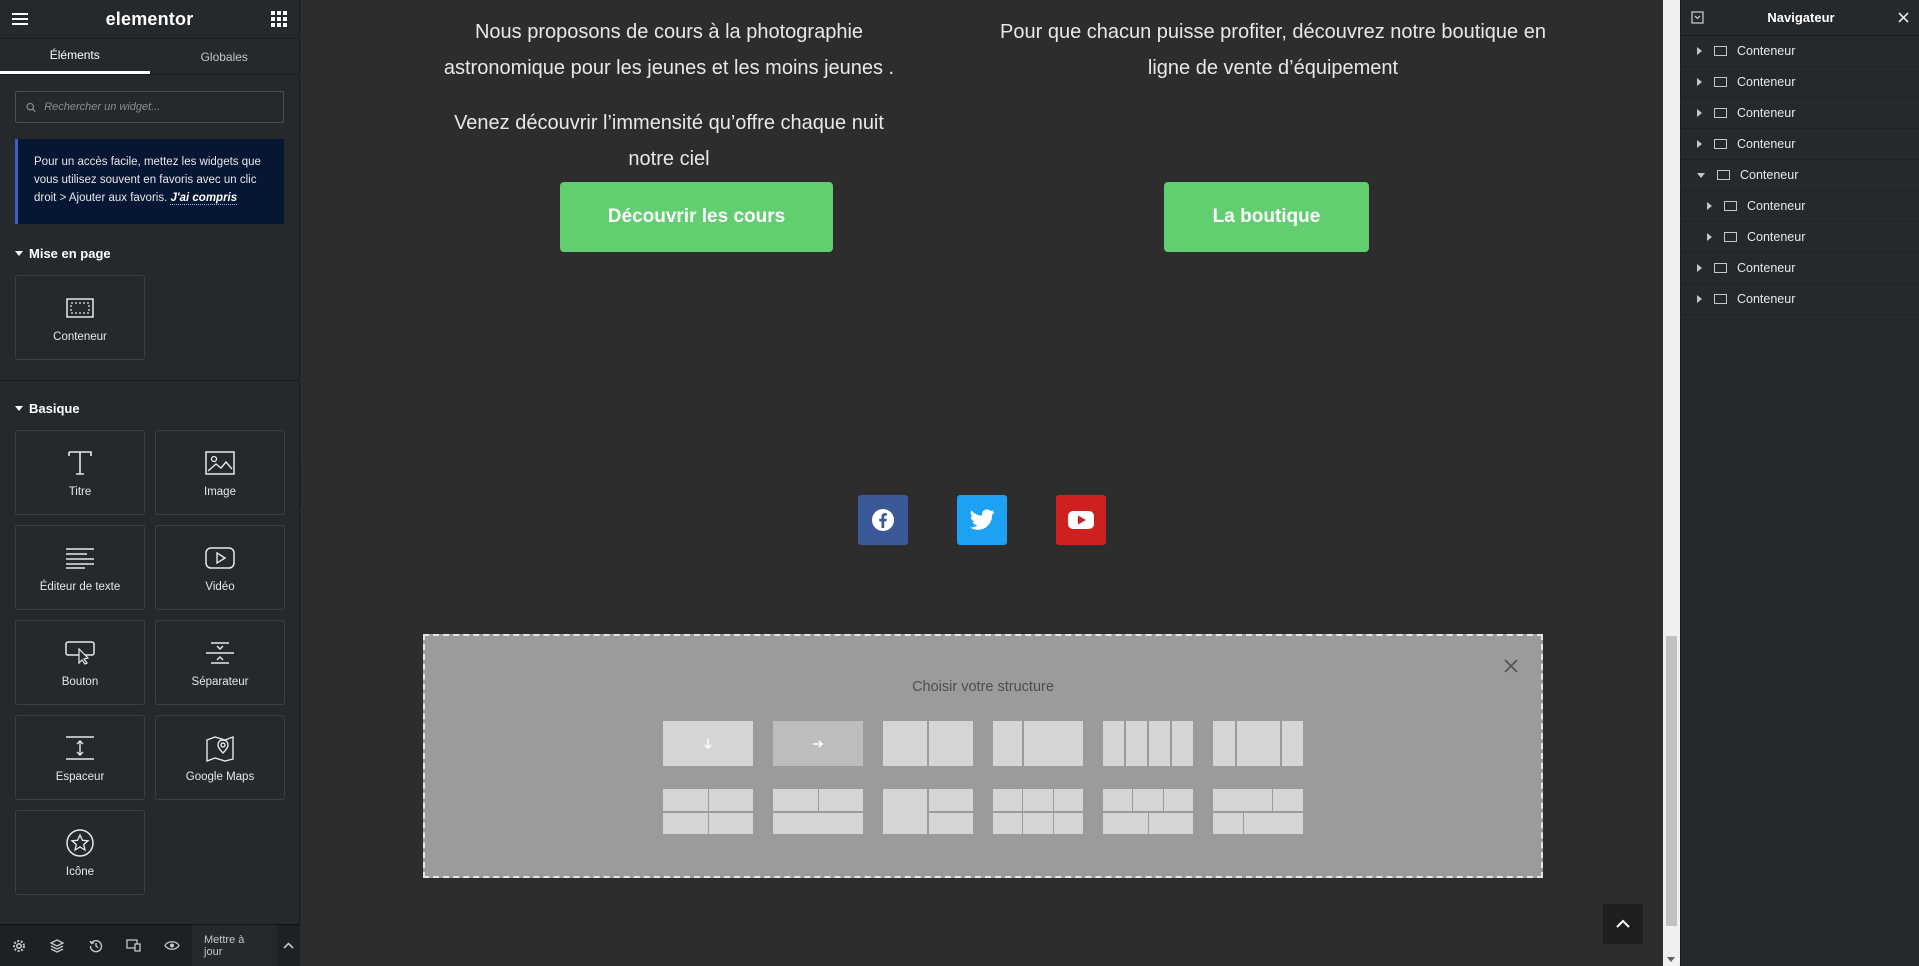 The height and width of the screenshot is (966, 1919). Describe the element at coordinates (1671, 781) in the screenshot. I see `scrollbar-thumb` at that location.